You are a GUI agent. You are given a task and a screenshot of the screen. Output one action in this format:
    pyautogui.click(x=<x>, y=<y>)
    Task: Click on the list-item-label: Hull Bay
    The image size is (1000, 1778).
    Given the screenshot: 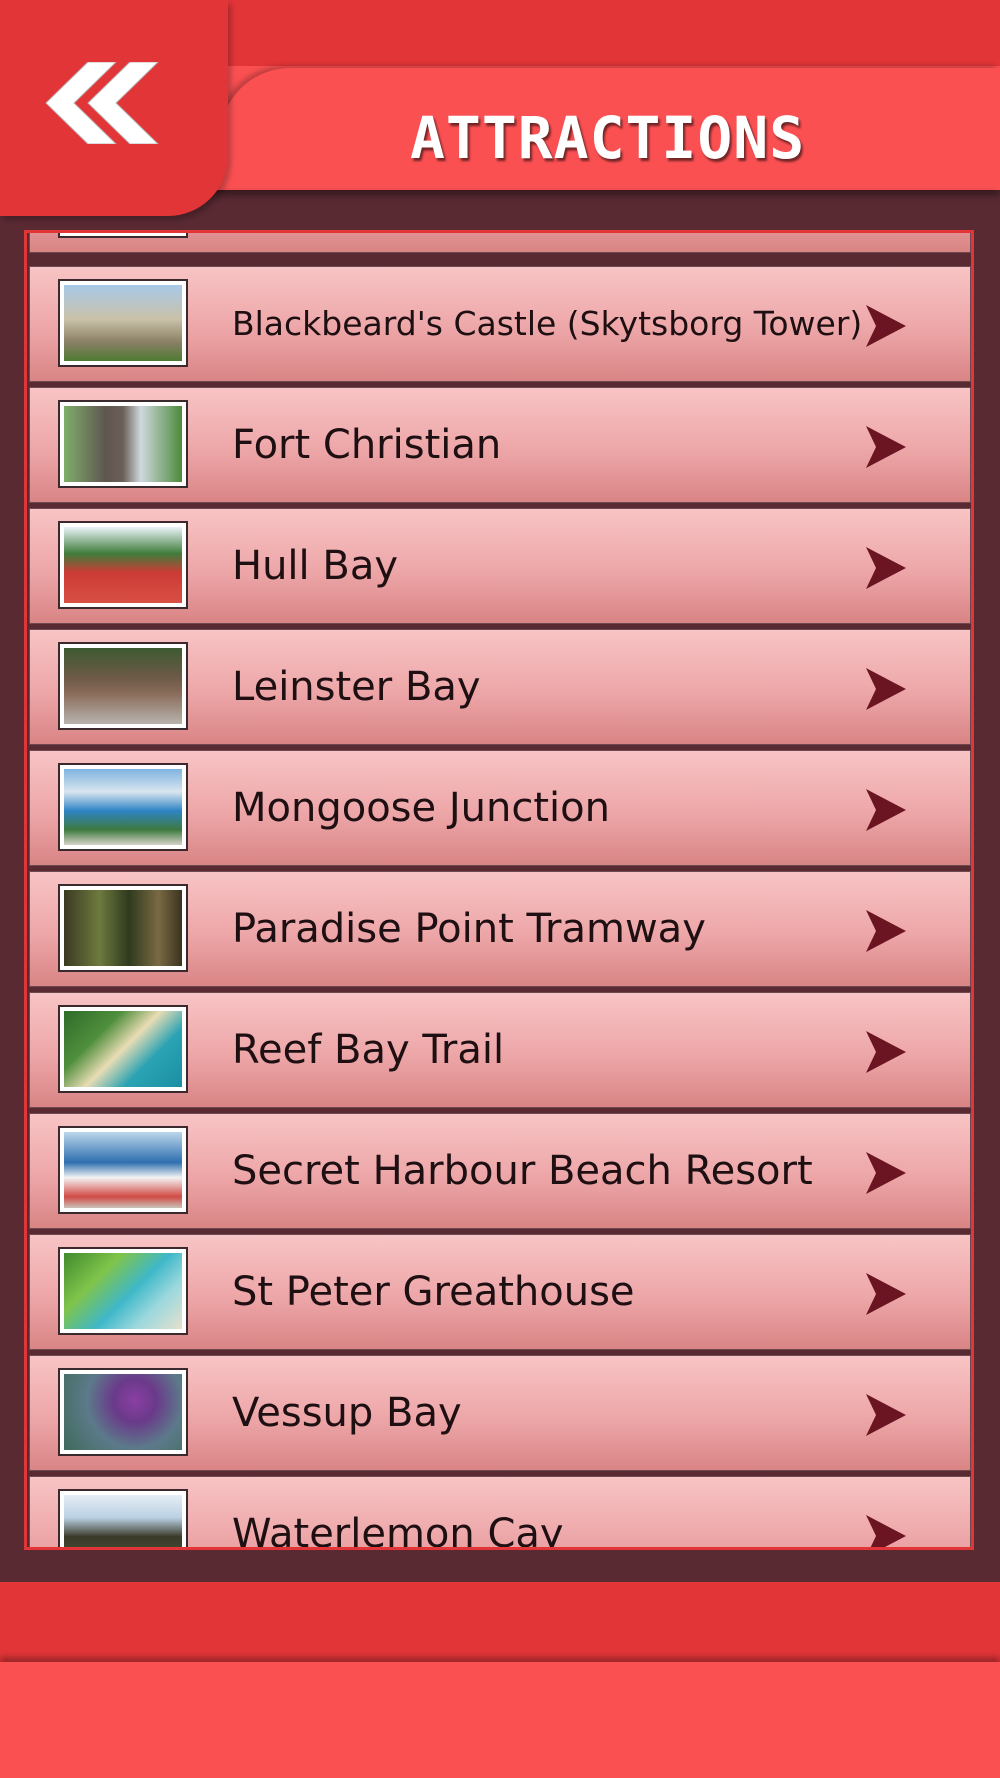 What is the action you would take?
    pyautogui.click(x=315, y=566)
    